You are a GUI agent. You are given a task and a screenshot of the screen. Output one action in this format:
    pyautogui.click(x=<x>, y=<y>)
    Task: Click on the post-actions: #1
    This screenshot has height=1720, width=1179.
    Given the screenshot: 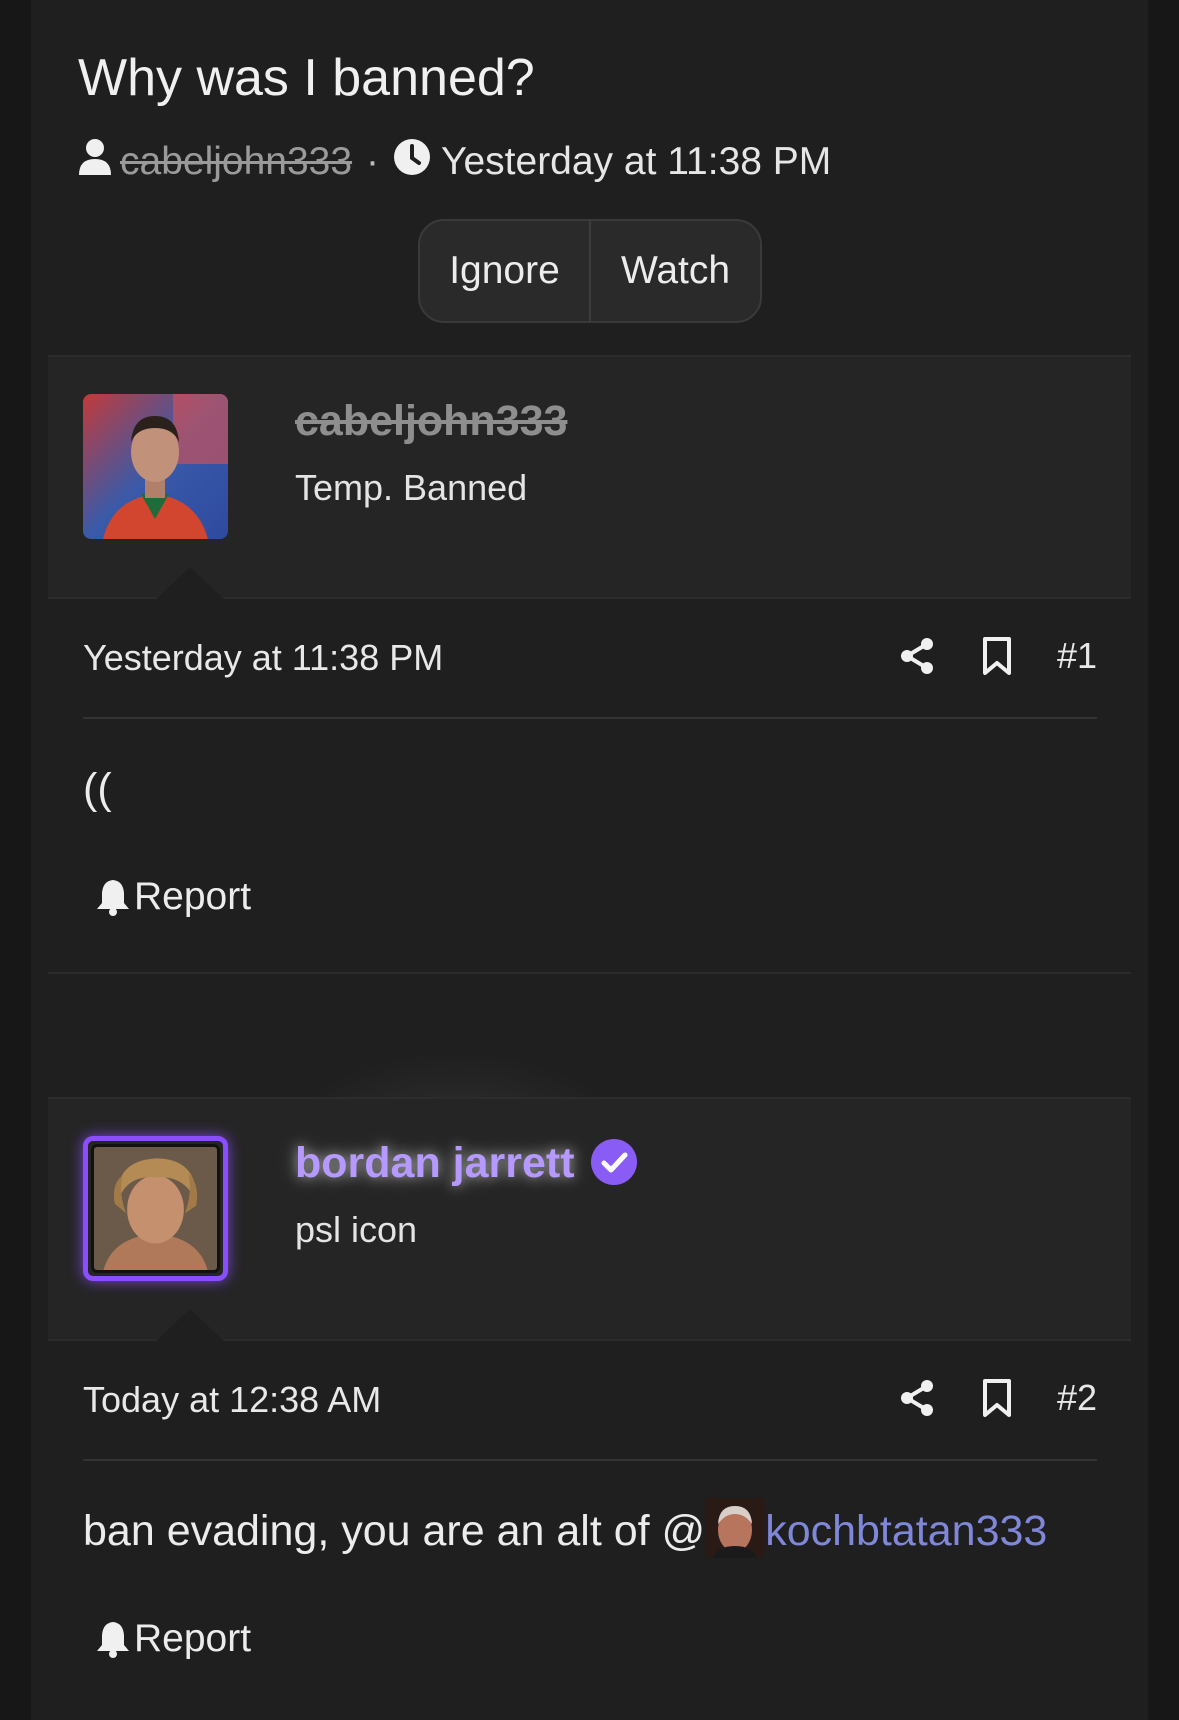 What is the action you would take?
    pyautogui.click(x=997, y=656)
    